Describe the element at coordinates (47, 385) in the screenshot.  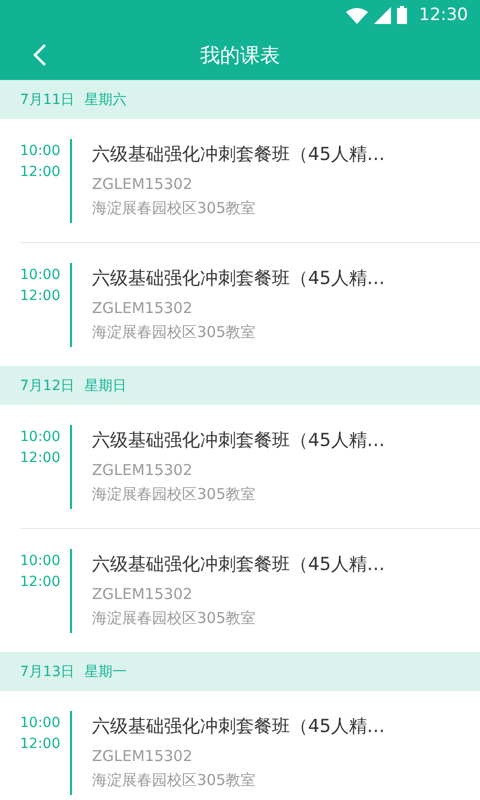
I see `date-label: 7月12日` at that location.